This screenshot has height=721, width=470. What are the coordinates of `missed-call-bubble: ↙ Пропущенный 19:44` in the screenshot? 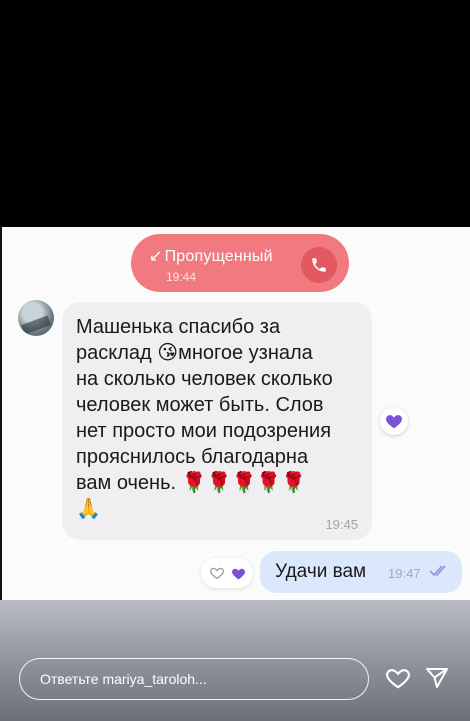 It's located at (240, 263).